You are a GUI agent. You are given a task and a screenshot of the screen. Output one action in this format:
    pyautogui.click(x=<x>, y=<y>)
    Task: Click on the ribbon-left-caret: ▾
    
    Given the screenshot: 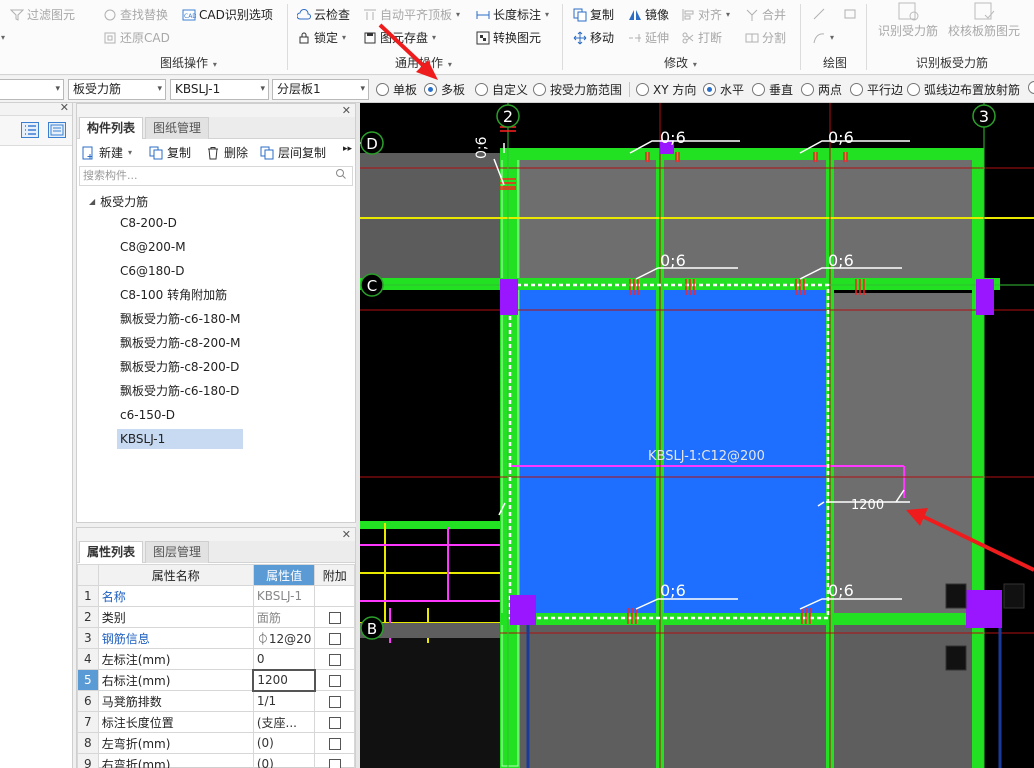 What is the action you would take?
    pyautogui.click(x=2, y=38)
    